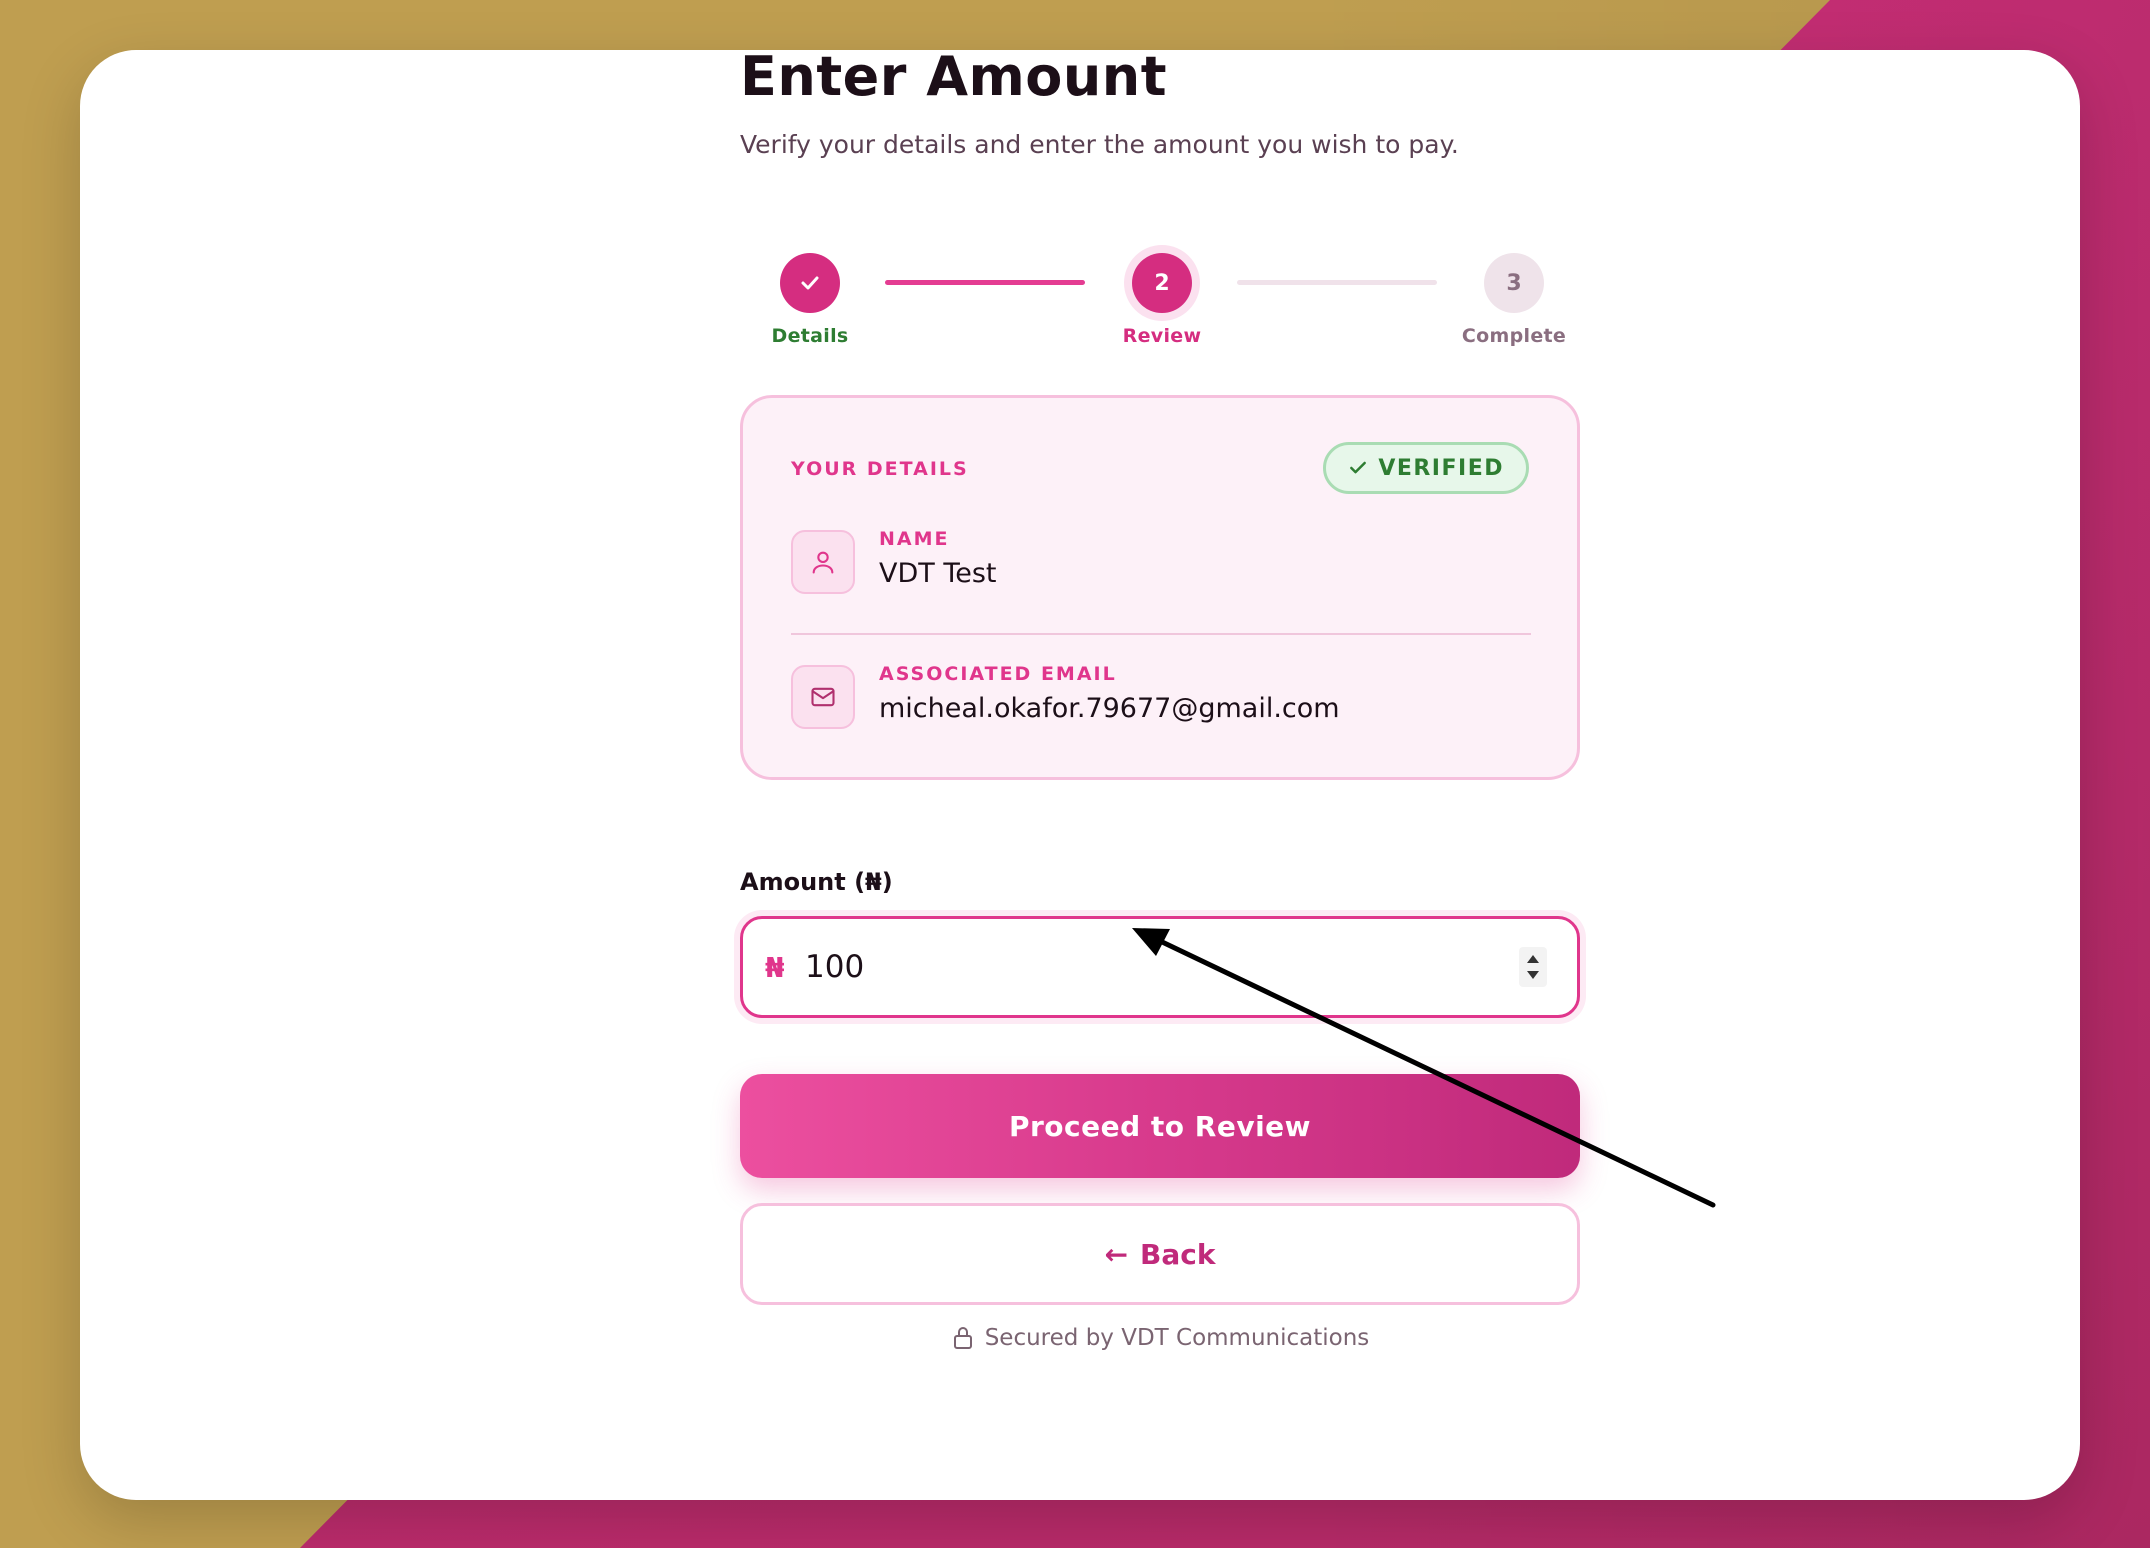  What do you see at coordinates (1160, 967) in the screenshot?
I see `amount-input: ₦ 100` at bounding box center [1160, 967].